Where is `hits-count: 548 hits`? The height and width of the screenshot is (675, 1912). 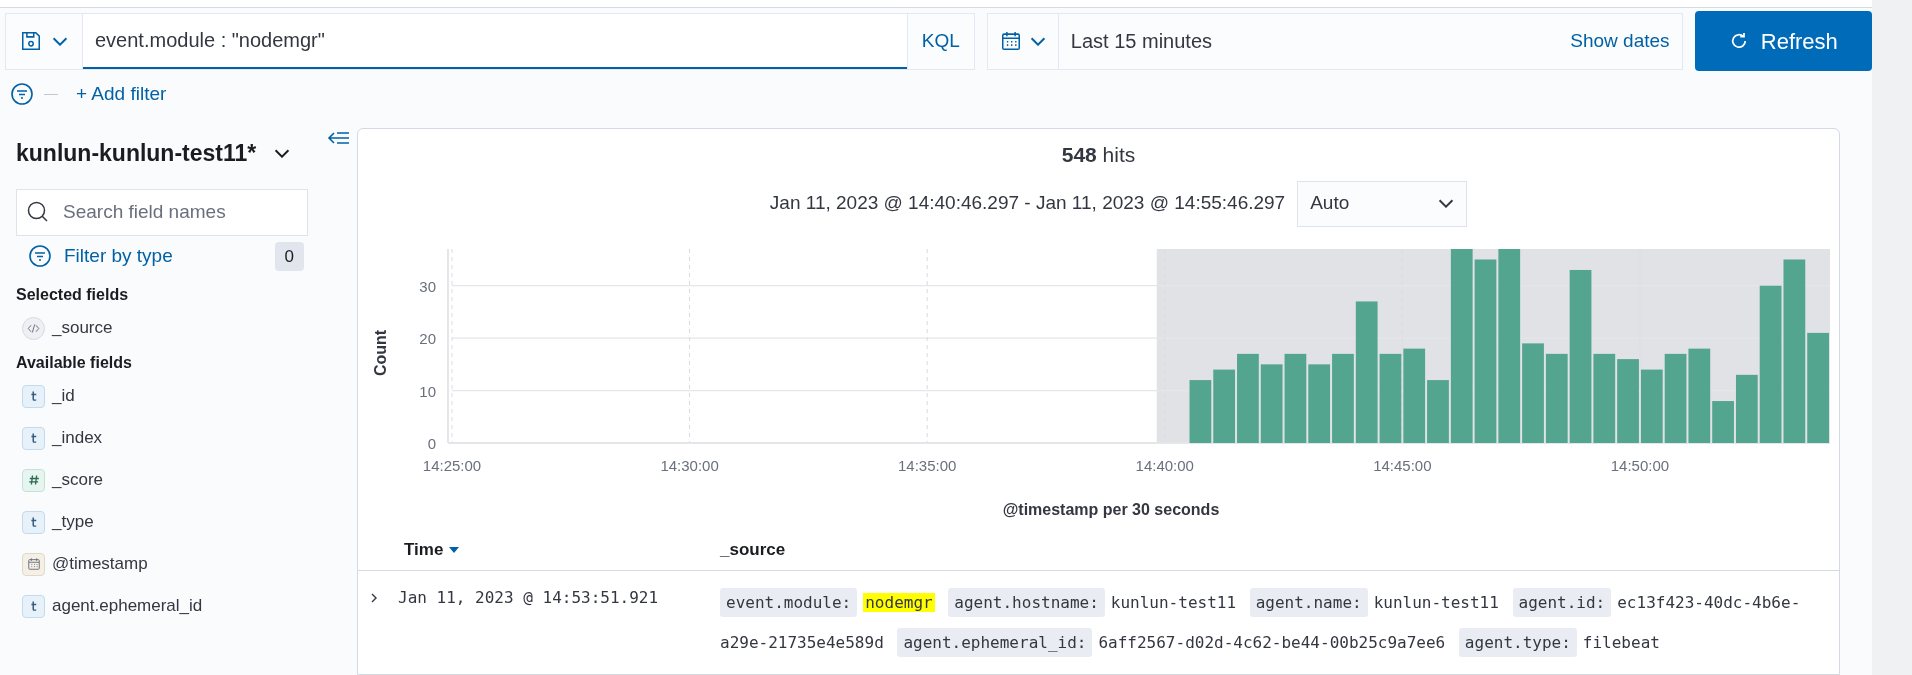
hits-count: 548 hits is located at coordinates (1098, 155).